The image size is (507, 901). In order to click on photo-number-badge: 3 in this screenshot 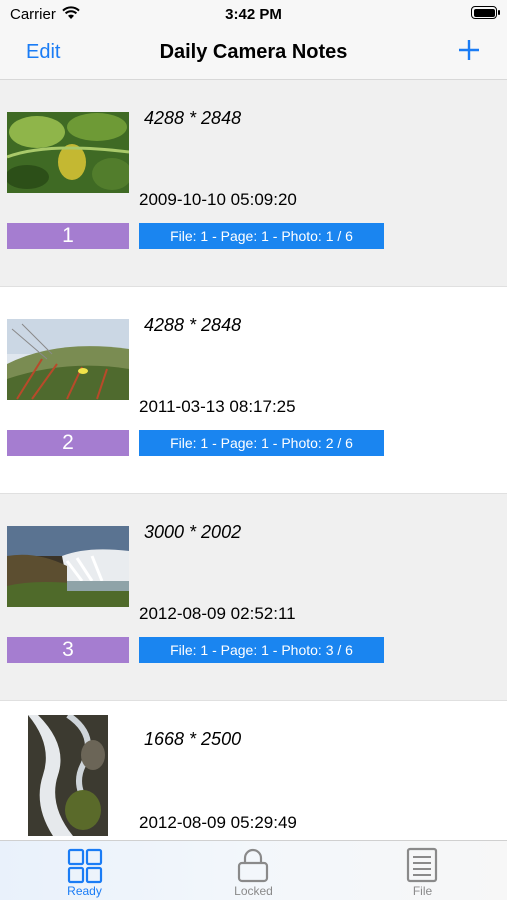, I will do `click(68, 650)`.